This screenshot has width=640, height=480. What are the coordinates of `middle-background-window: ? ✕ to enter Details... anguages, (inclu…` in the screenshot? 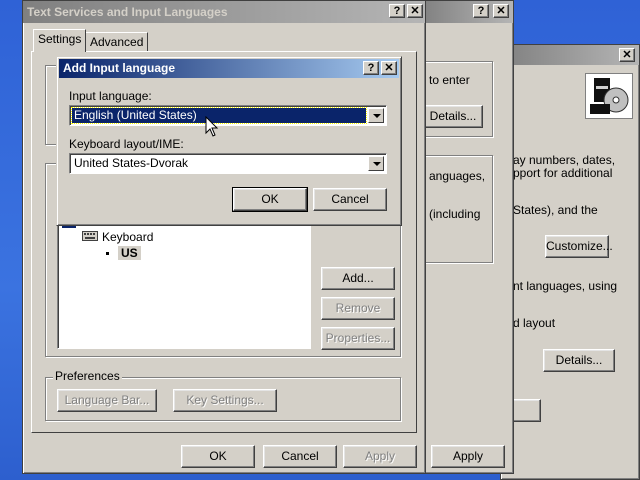 It's located at (465, 237).